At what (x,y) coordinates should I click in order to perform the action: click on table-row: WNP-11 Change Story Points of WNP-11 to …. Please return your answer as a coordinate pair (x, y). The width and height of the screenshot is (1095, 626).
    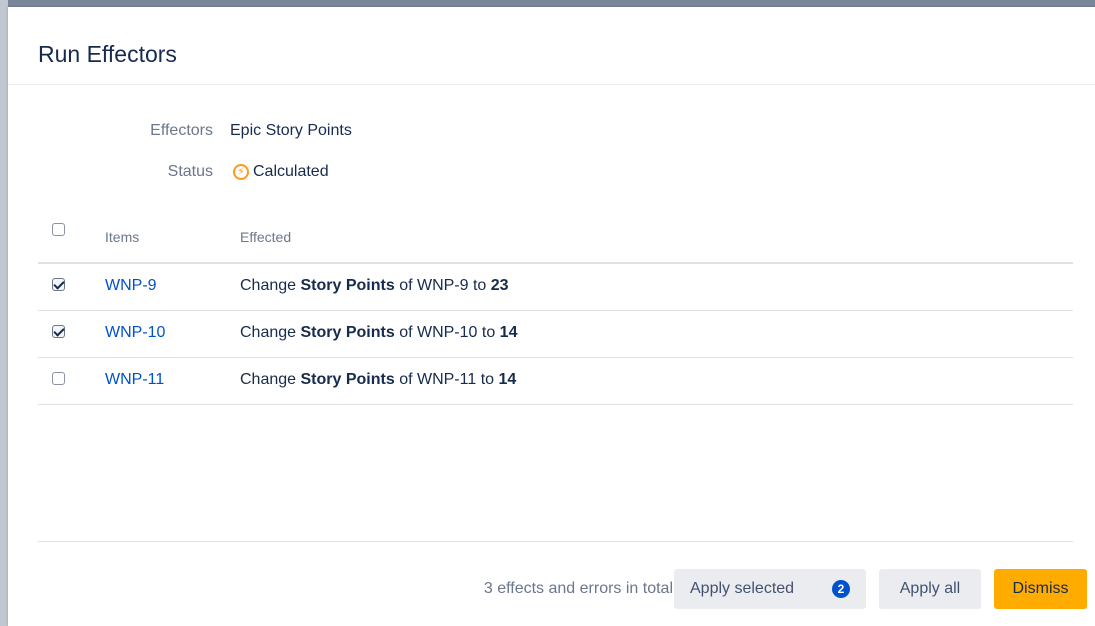
    Looking at the image, I should click on (555, 381).